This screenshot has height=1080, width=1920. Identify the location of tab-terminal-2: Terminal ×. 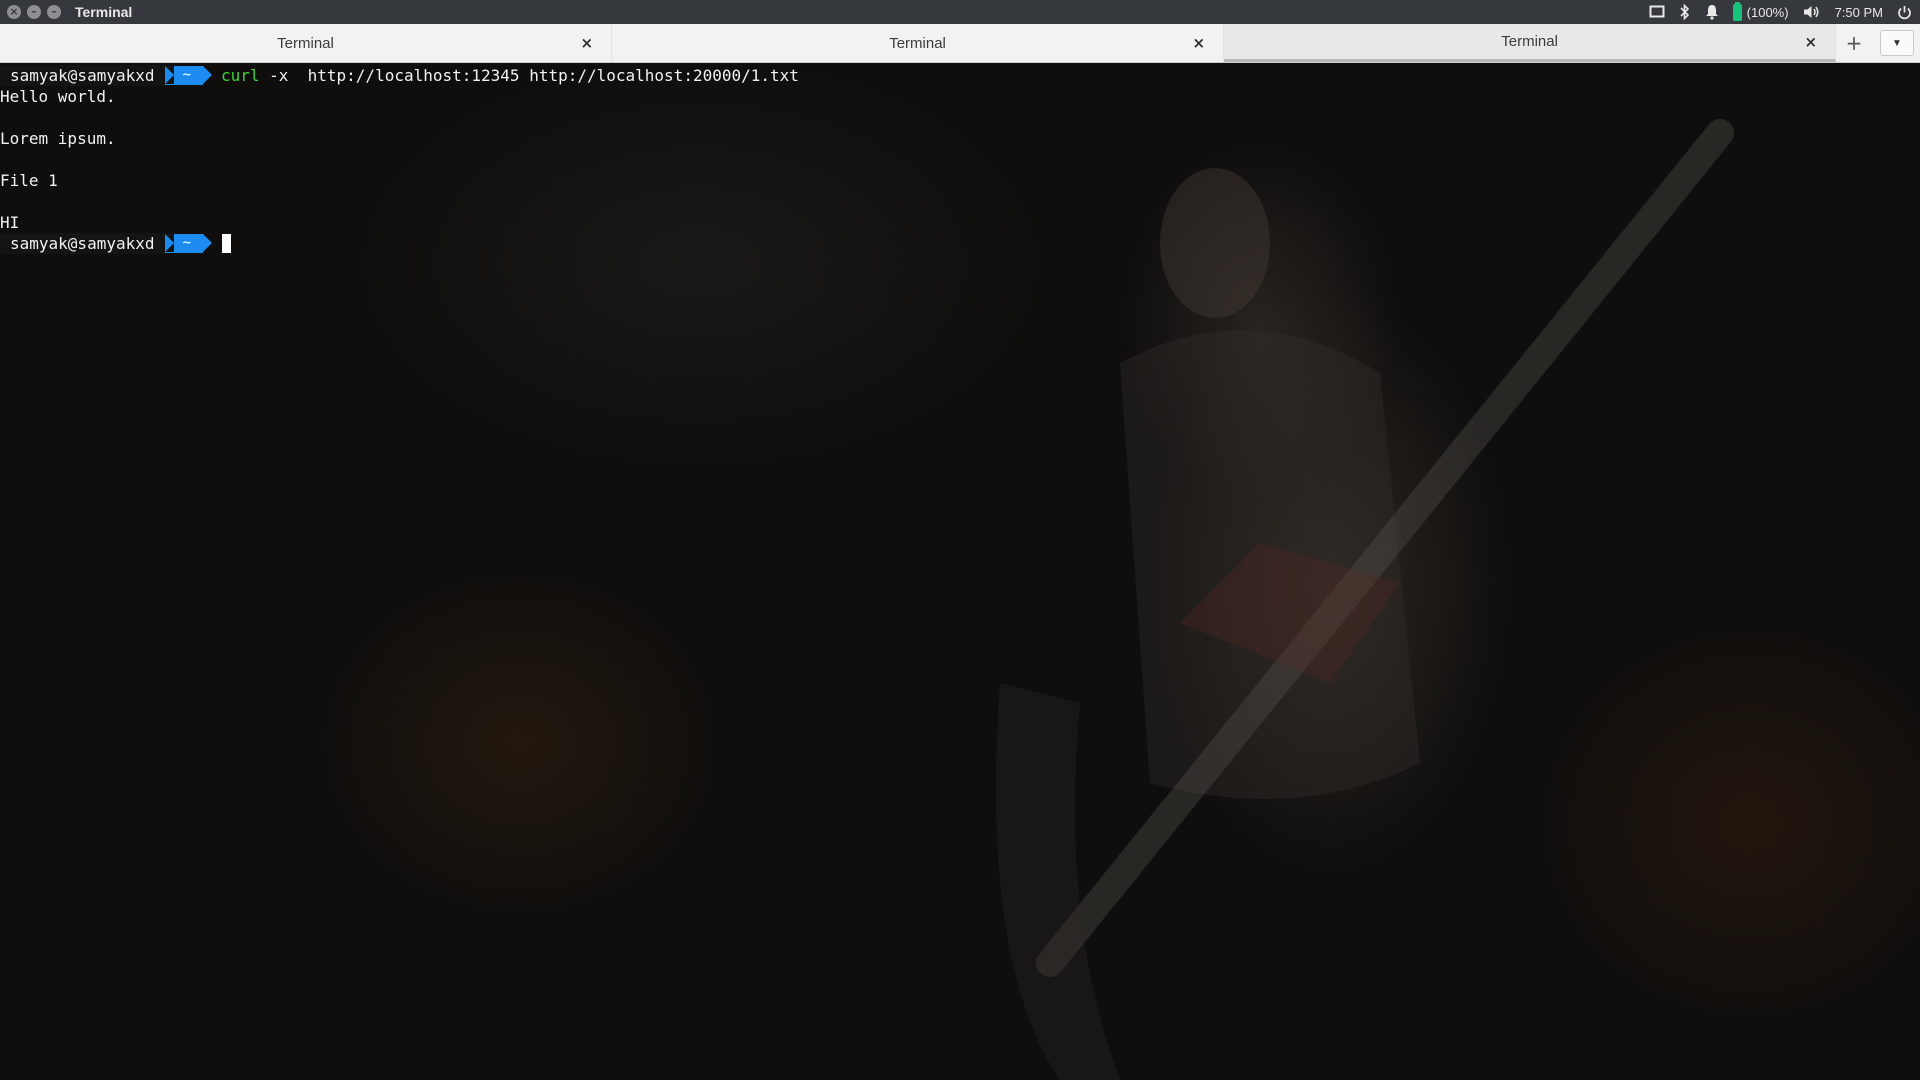
(918, 43).